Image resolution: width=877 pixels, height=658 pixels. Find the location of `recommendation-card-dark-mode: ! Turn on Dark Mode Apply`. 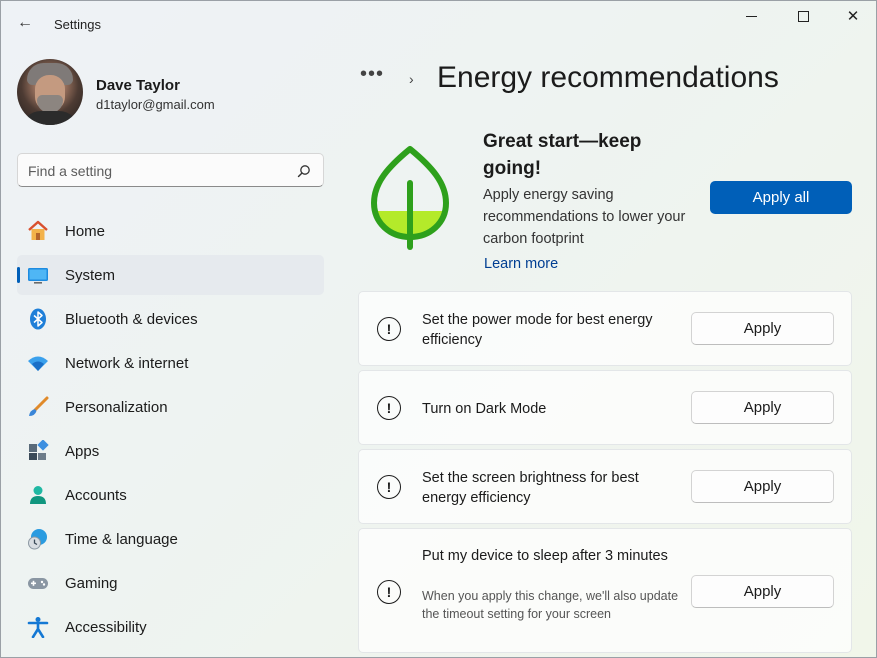

recommendation-card-dark-mode: ! Turn on Dark Mode Apply is located at coordinates (605, 407).